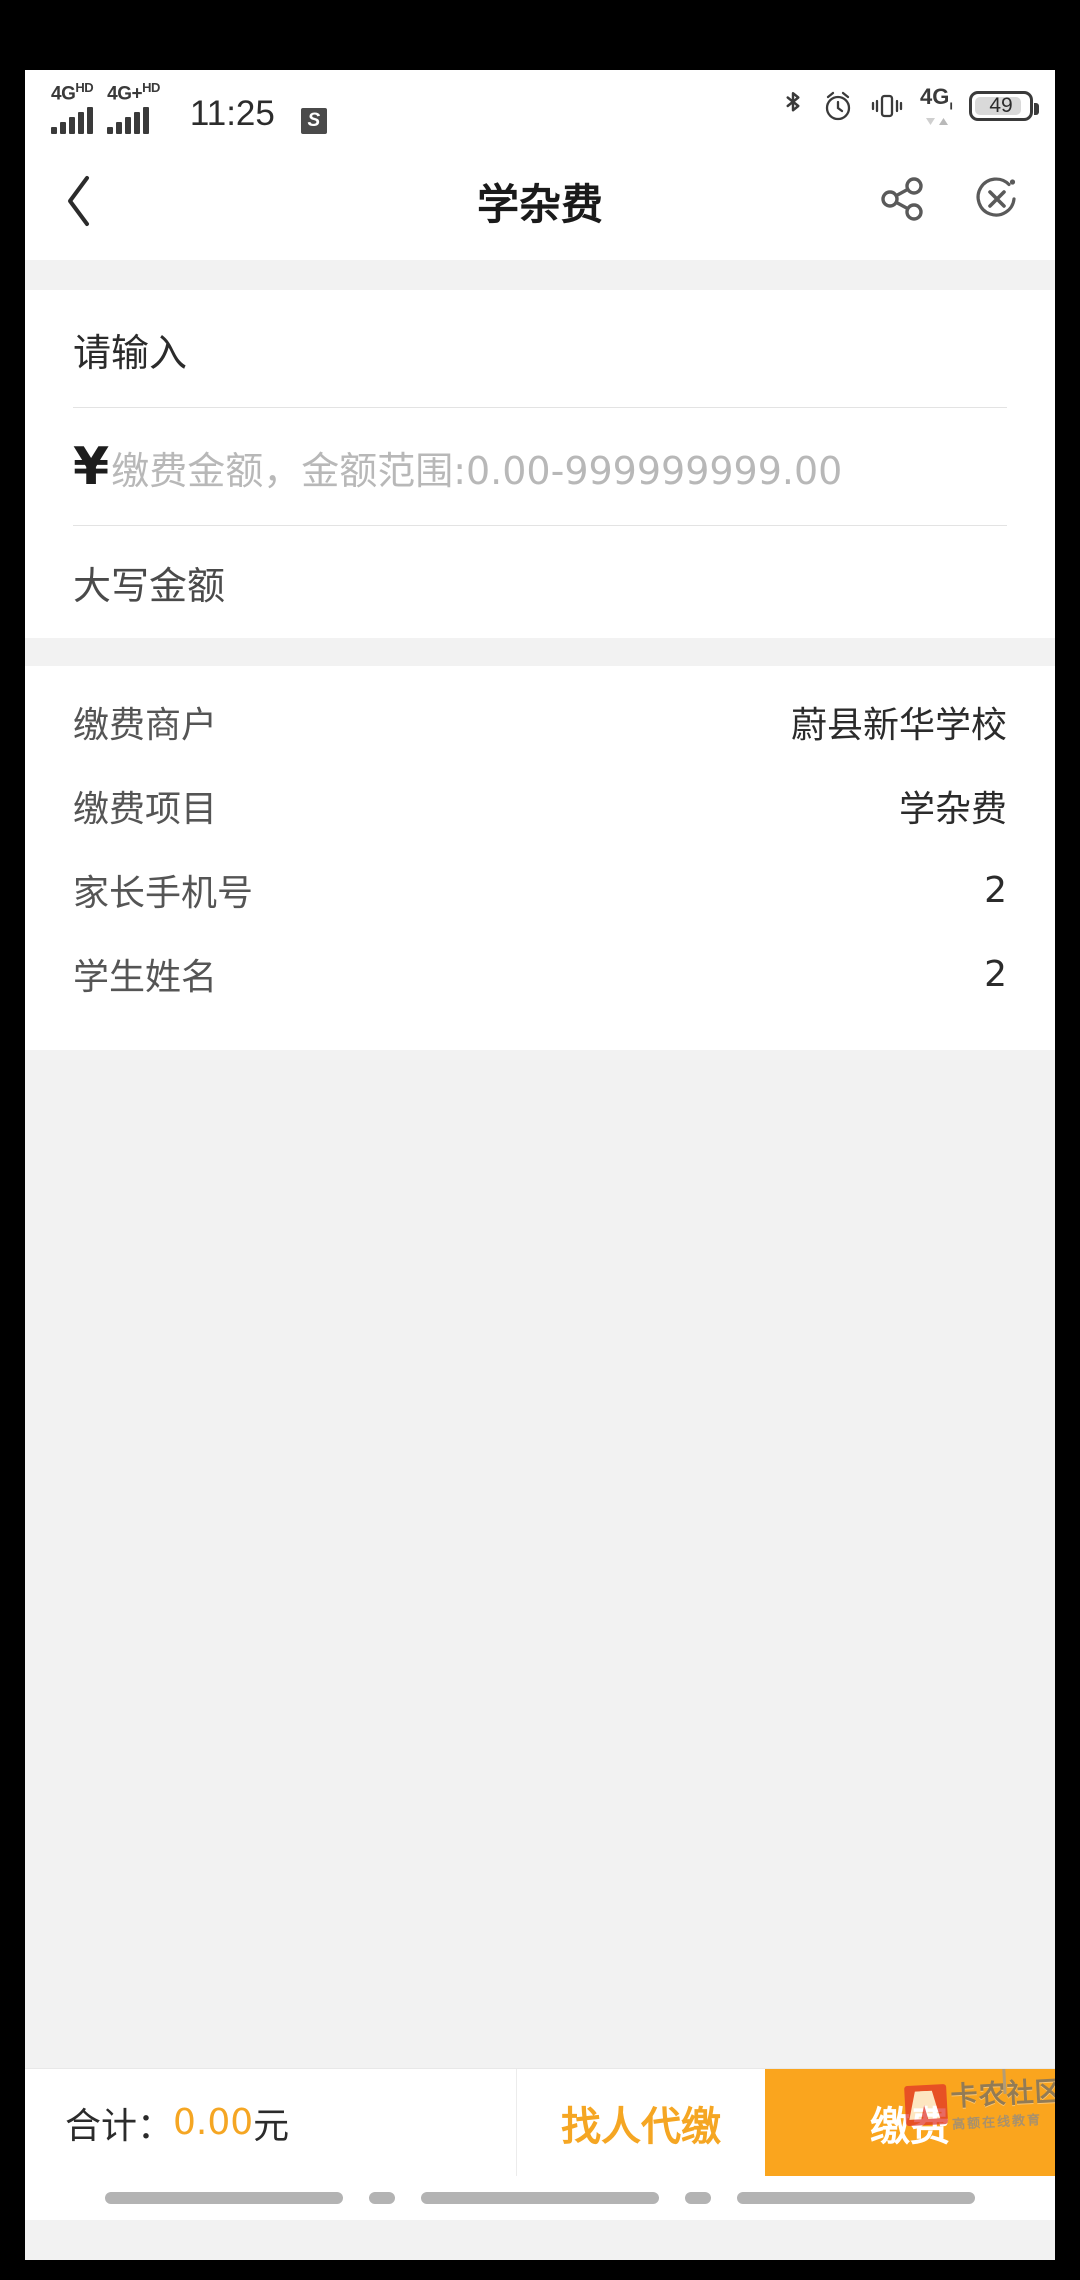 The height and width of the screenshot is (2280, 1080). Describe the element at coordinates (997, 201) in the screenshot. I see `close-circle-icon` at that location.